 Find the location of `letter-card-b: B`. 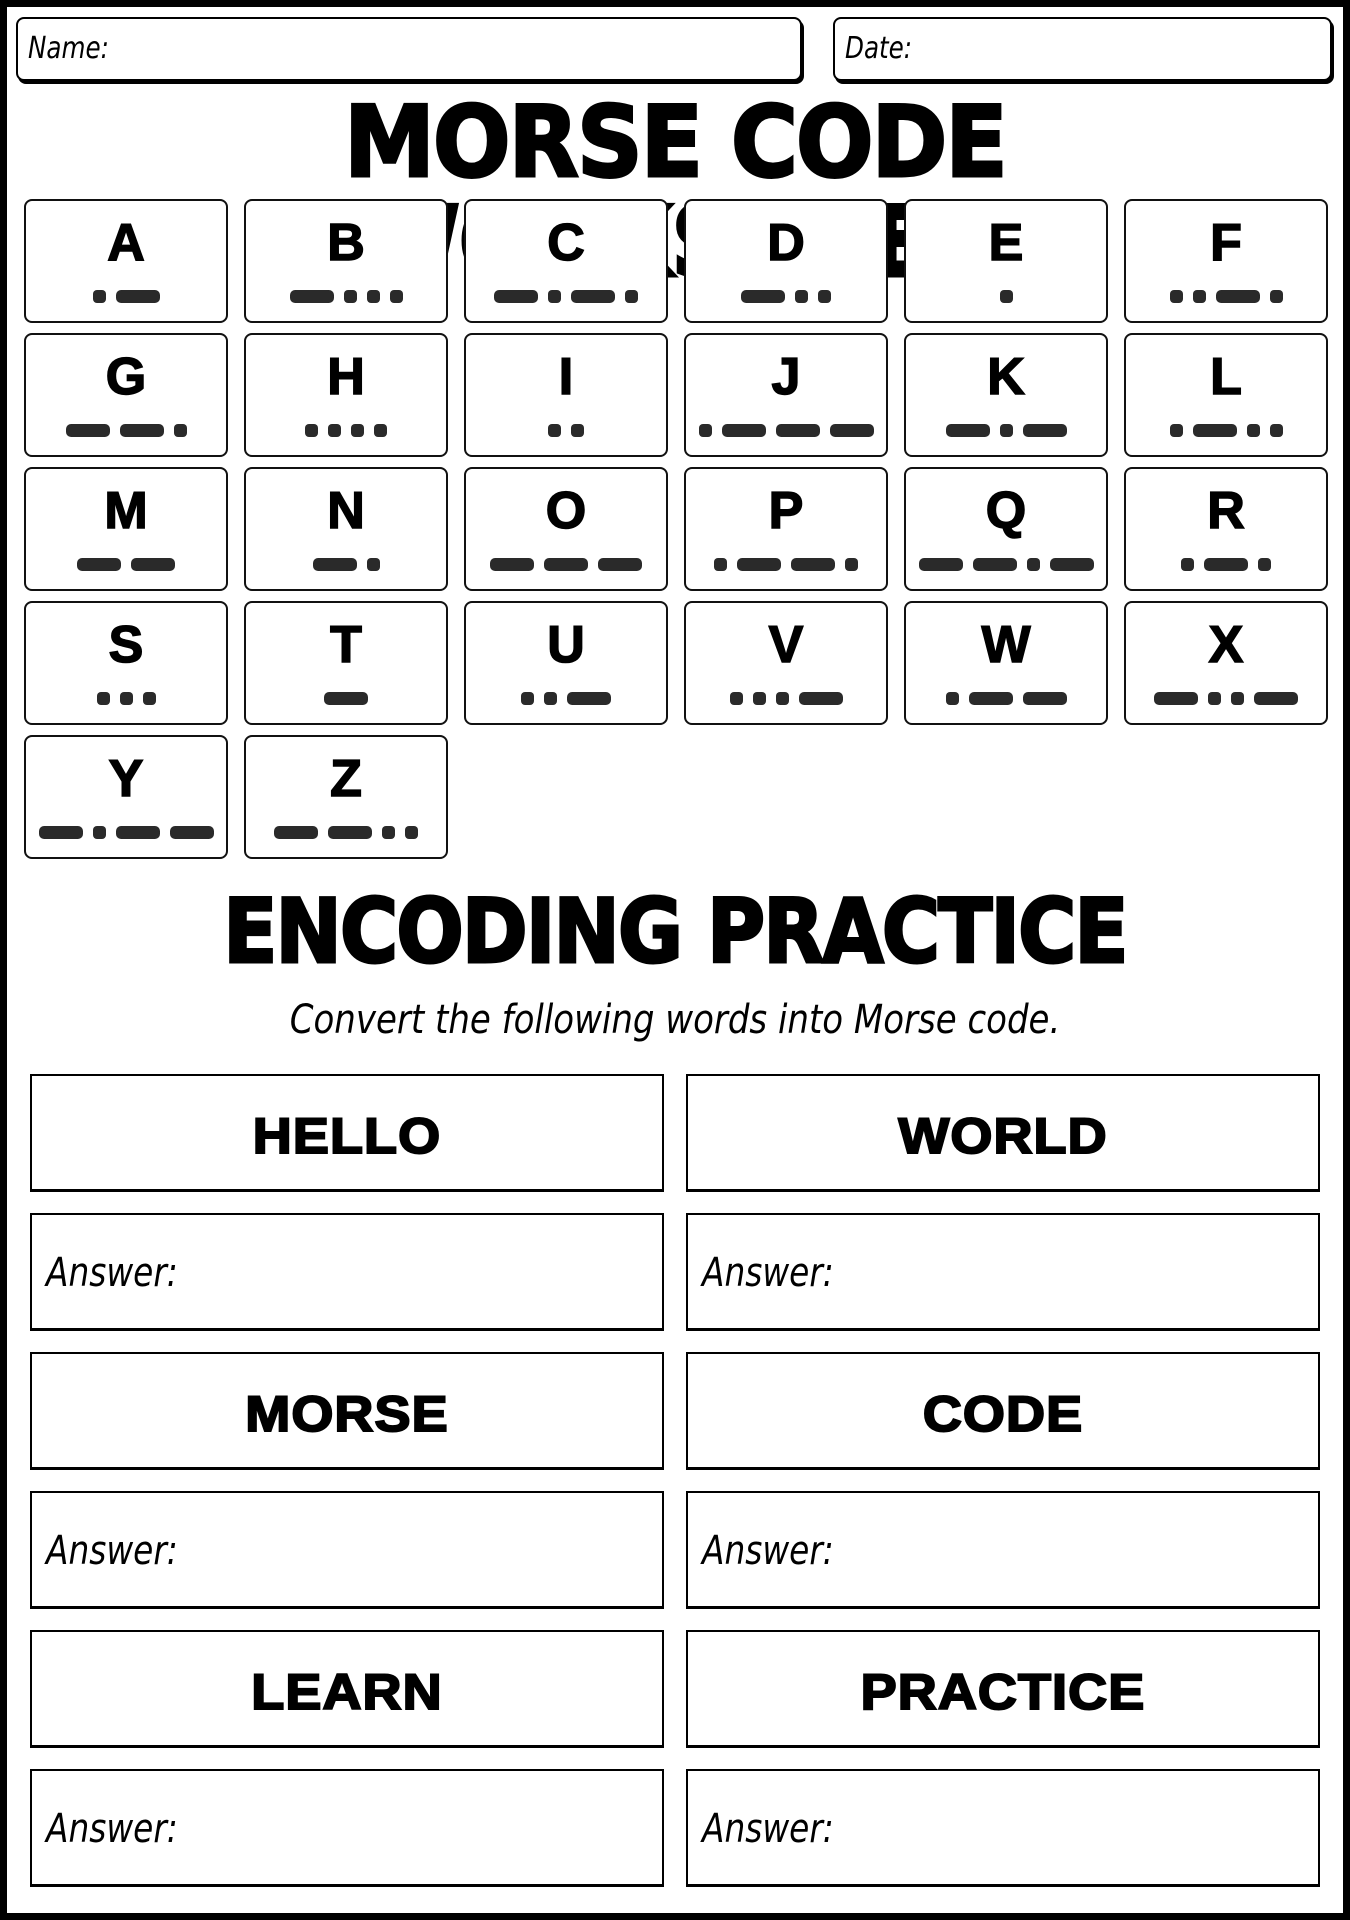

letter-card-b: B is located at coordinates (346, 261).